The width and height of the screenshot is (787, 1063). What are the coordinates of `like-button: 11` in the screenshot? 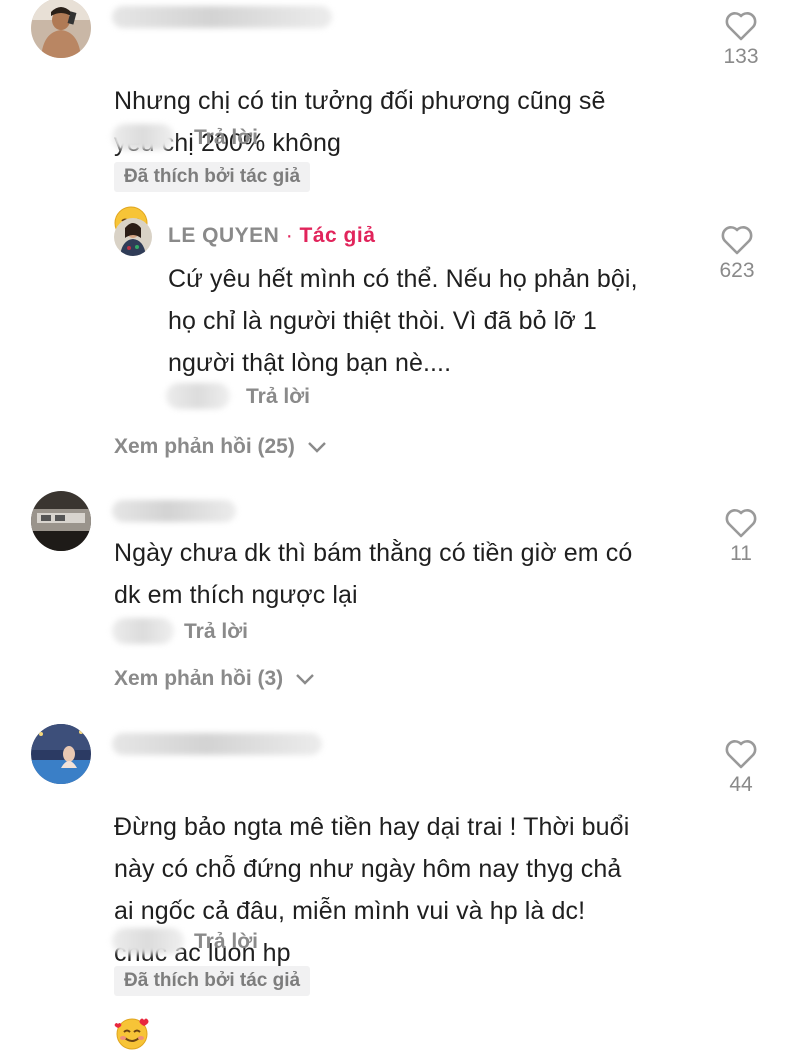 It's located at (741, 536).